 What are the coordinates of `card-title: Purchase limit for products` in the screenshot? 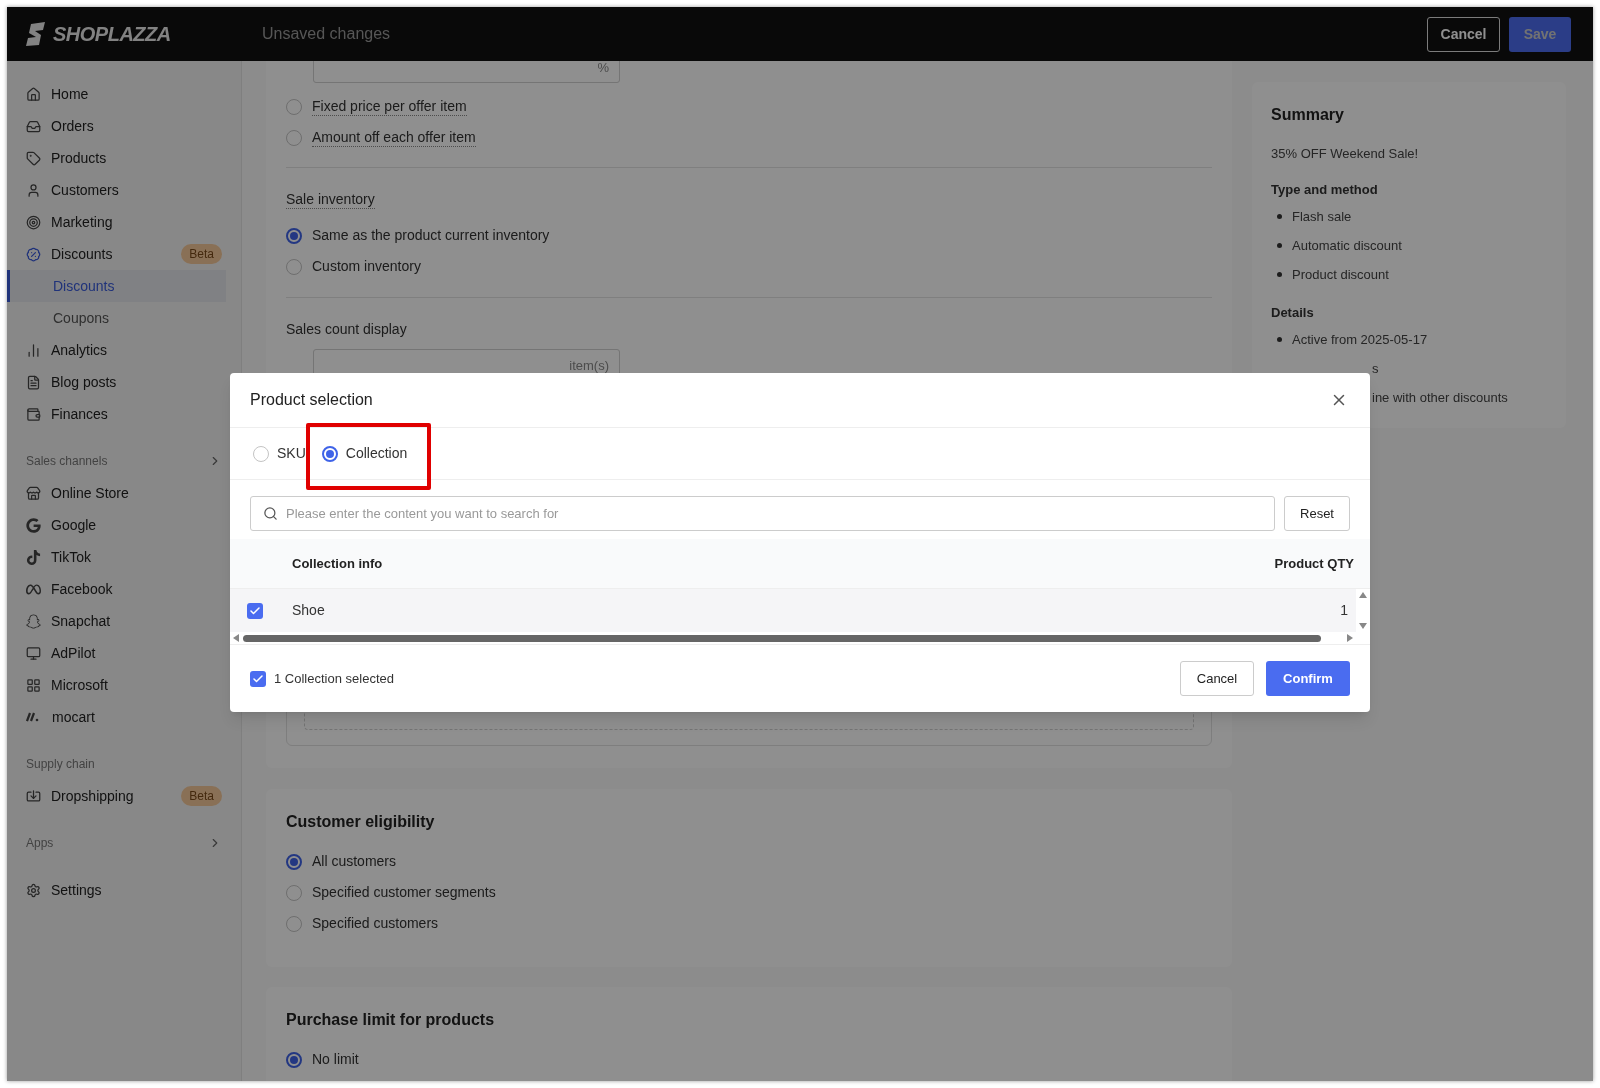 It's located at (391, 1020).